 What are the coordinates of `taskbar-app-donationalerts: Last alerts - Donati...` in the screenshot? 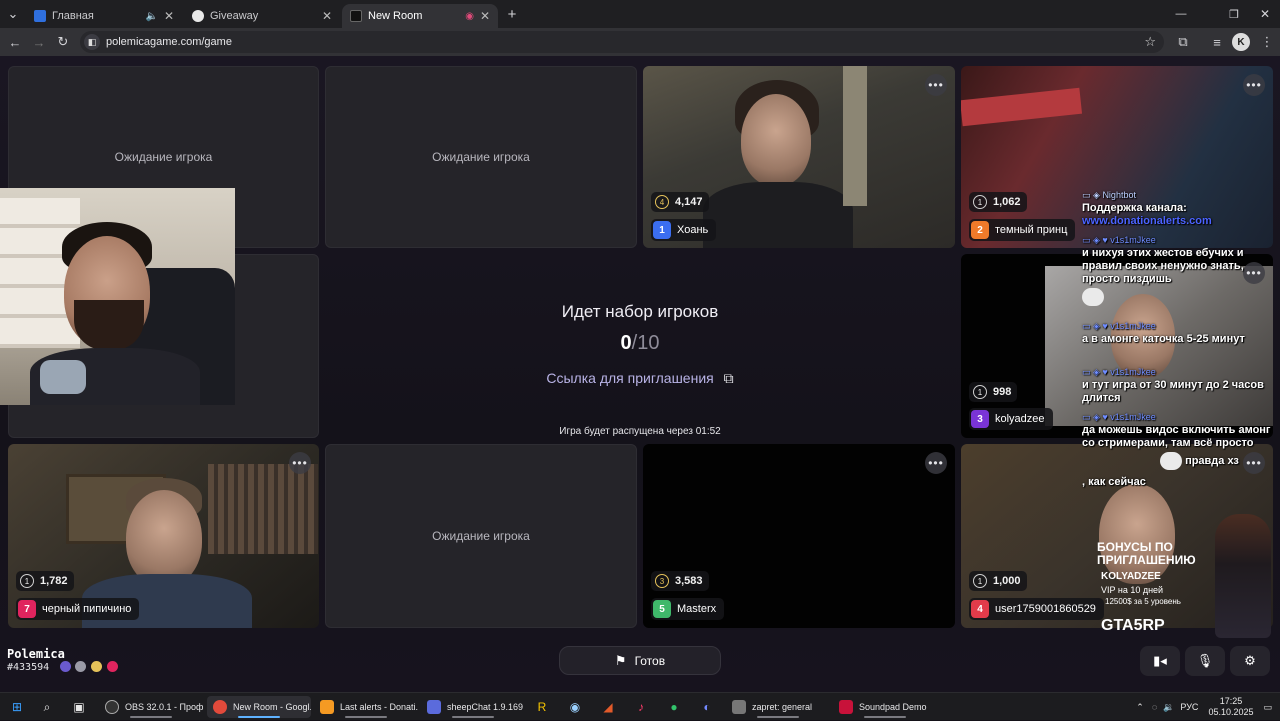 It's located at (366, 707).